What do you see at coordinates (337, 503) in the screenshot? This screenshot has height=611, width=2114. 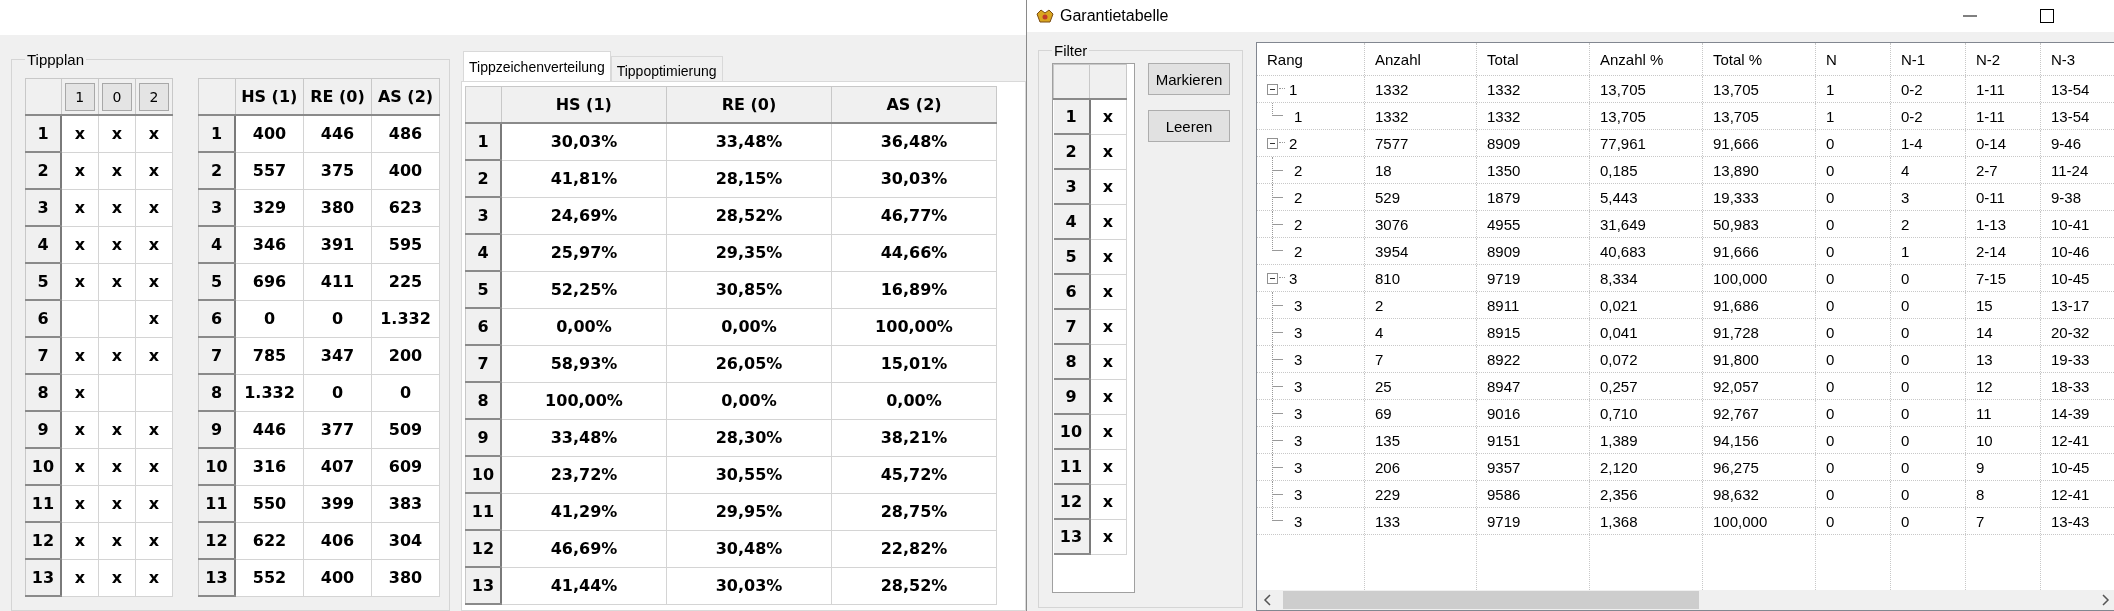 I see `table-cell: 399` at bounding box center [337, 503].